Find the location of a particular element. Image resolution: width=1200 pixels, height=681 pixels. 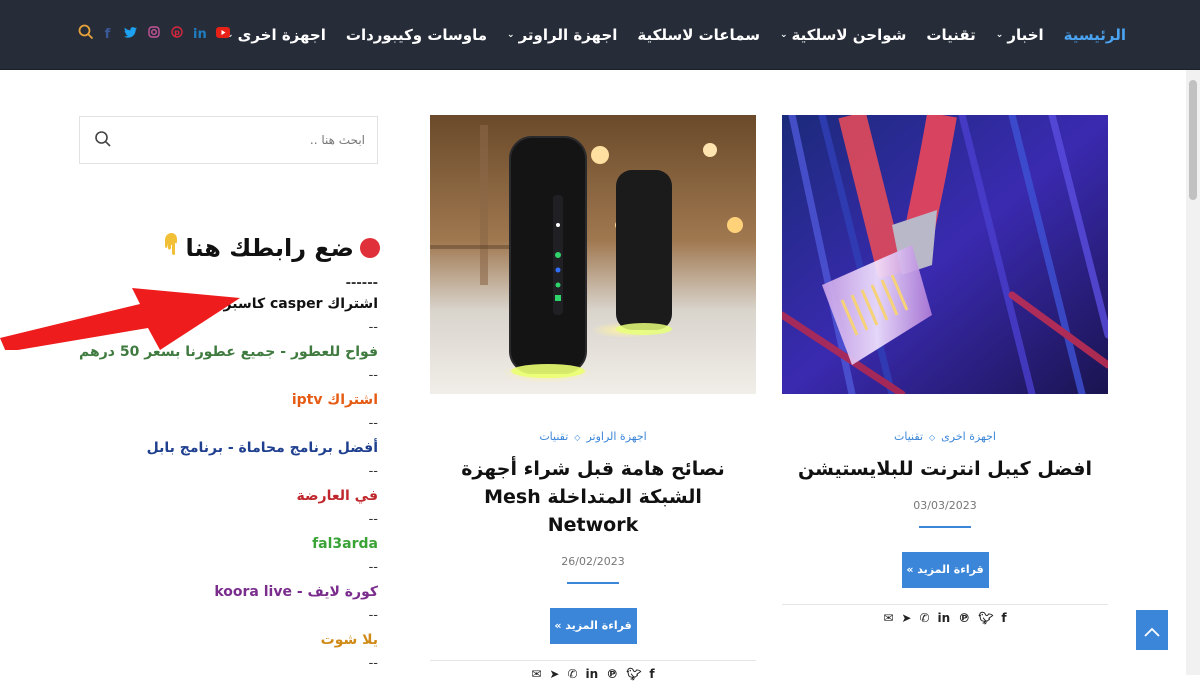

twitter-icon is located at coordinates (130, 35).